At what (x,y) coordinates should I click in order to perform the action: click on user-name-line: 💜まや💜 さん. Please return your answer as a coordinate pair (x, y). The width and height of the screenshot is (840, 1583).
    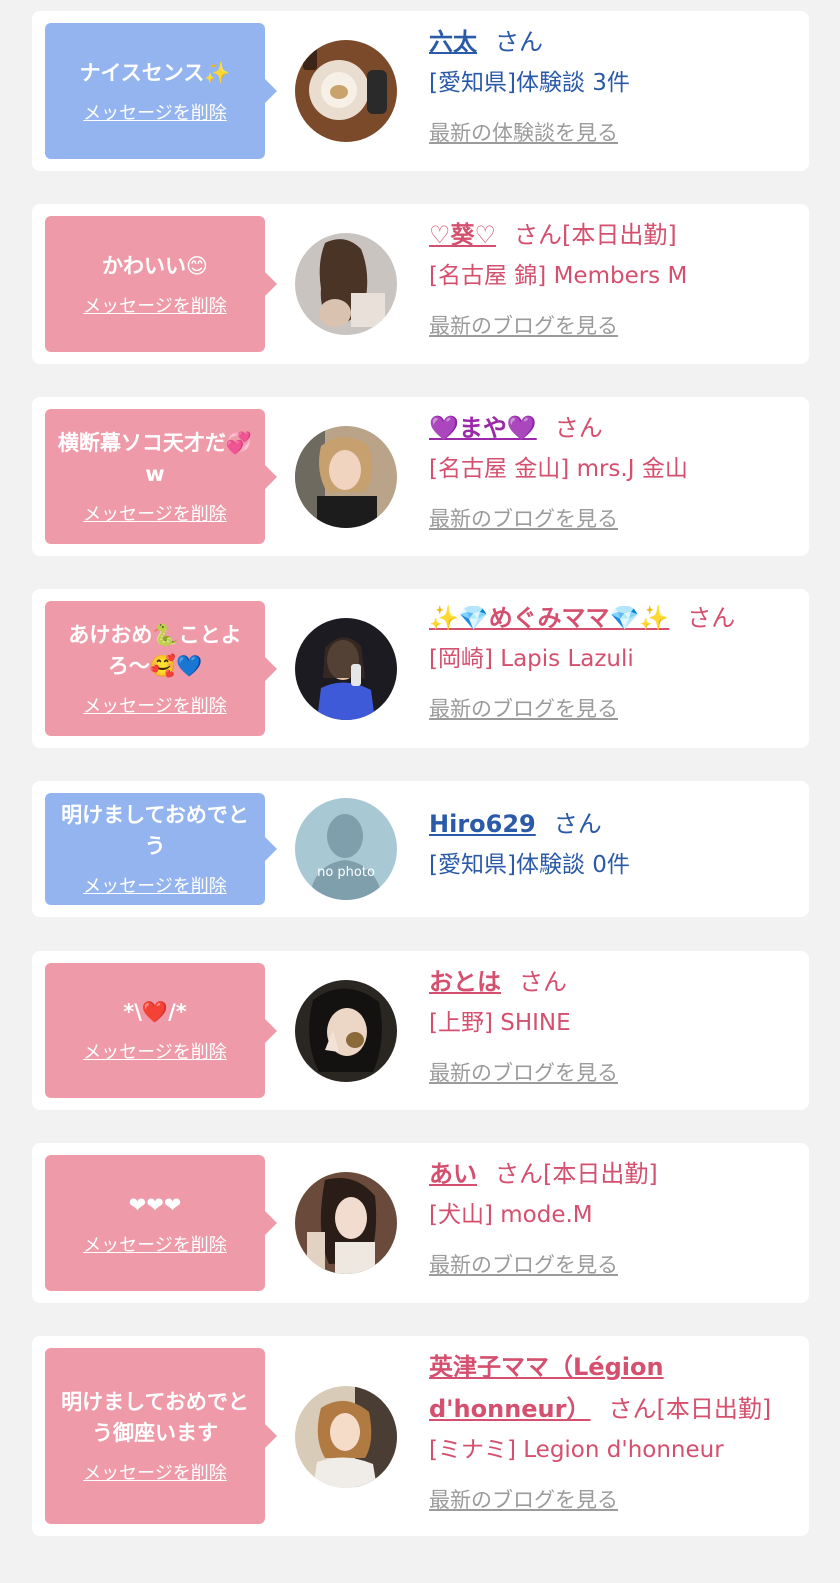
    Looking at the image, I should click on (613, 428).